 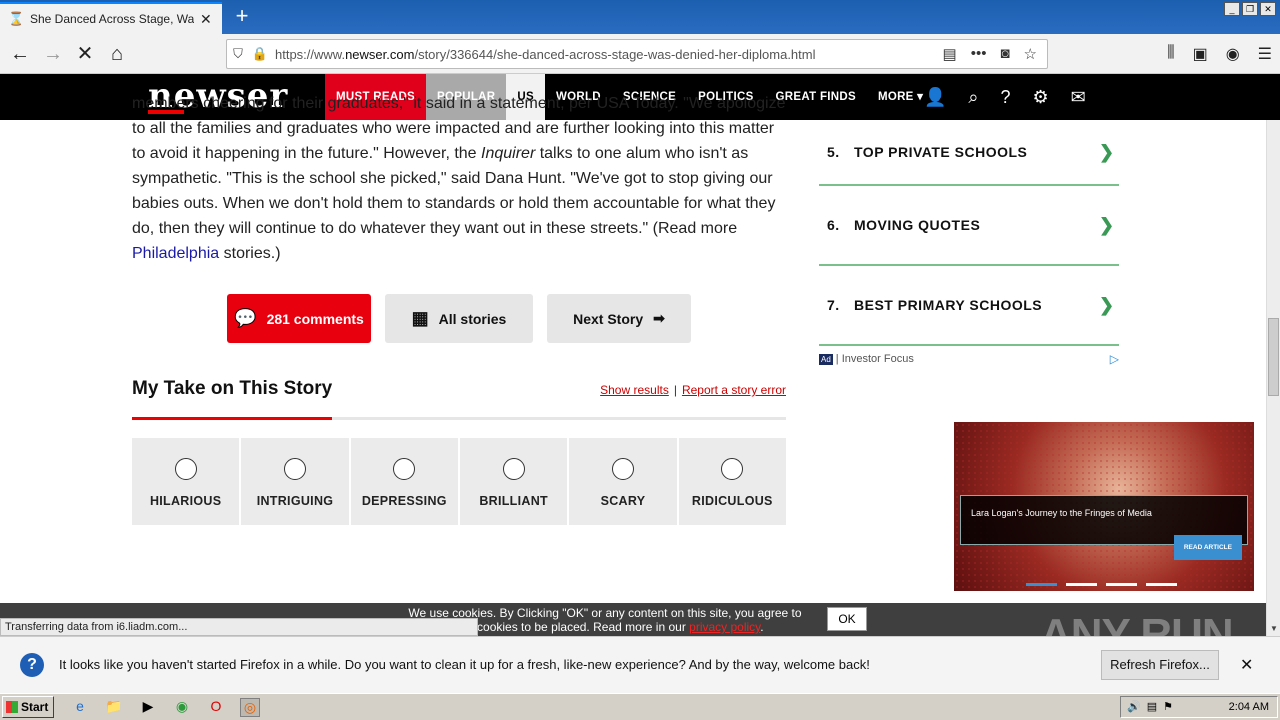 I want to click on adchoices-icon: ▷, so click(x=1114, y=359).